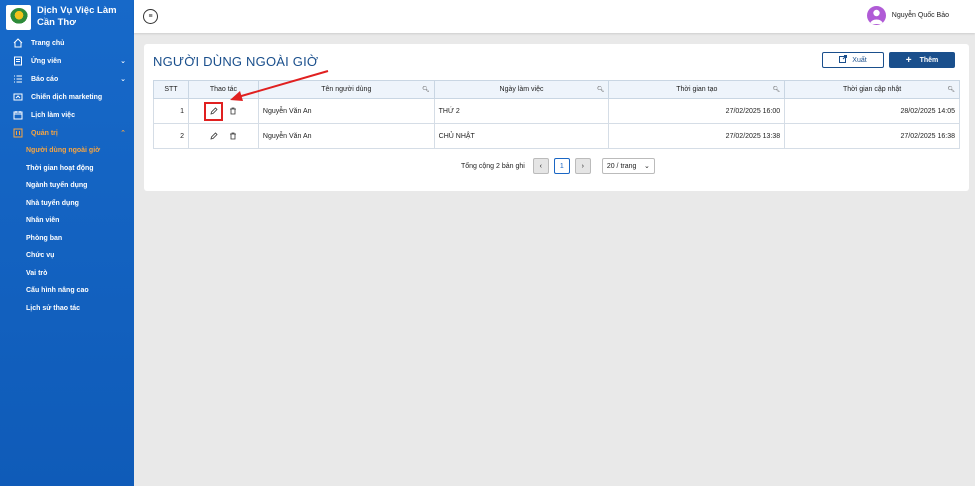 The height and width of the screenshot is (486, 975). What do you see at coordinates (582, 166) in the screenshot?
I see `next-page-button: ›` at bounding box center [582, 166].